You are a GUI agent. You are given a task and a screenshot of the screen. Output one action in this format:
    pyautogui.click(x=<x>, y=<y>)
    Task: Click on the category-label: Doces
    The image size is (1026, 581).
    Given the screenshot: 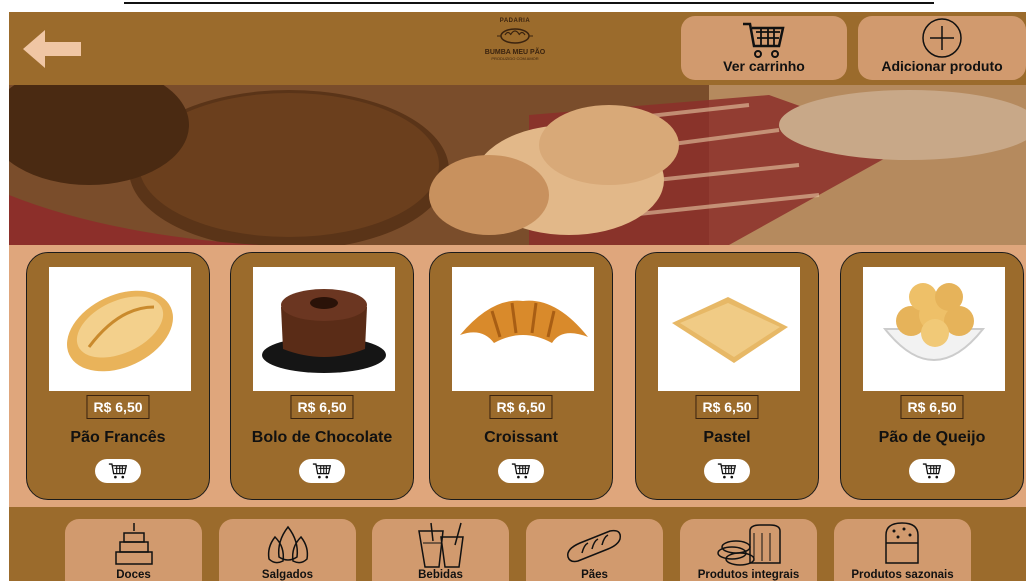 What is the action you would take?
    pyautogui.click(x=133, y=575)
    